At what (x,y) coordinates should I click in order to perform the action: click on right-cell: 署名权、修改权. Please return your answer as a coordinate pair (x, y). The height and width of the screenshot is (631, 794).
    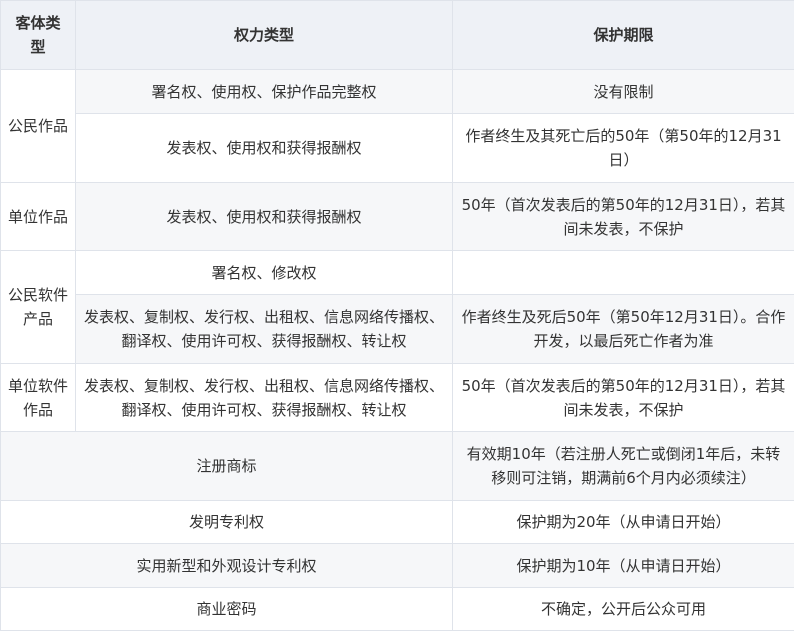
    Looking at the image, I should click on (264, 273).